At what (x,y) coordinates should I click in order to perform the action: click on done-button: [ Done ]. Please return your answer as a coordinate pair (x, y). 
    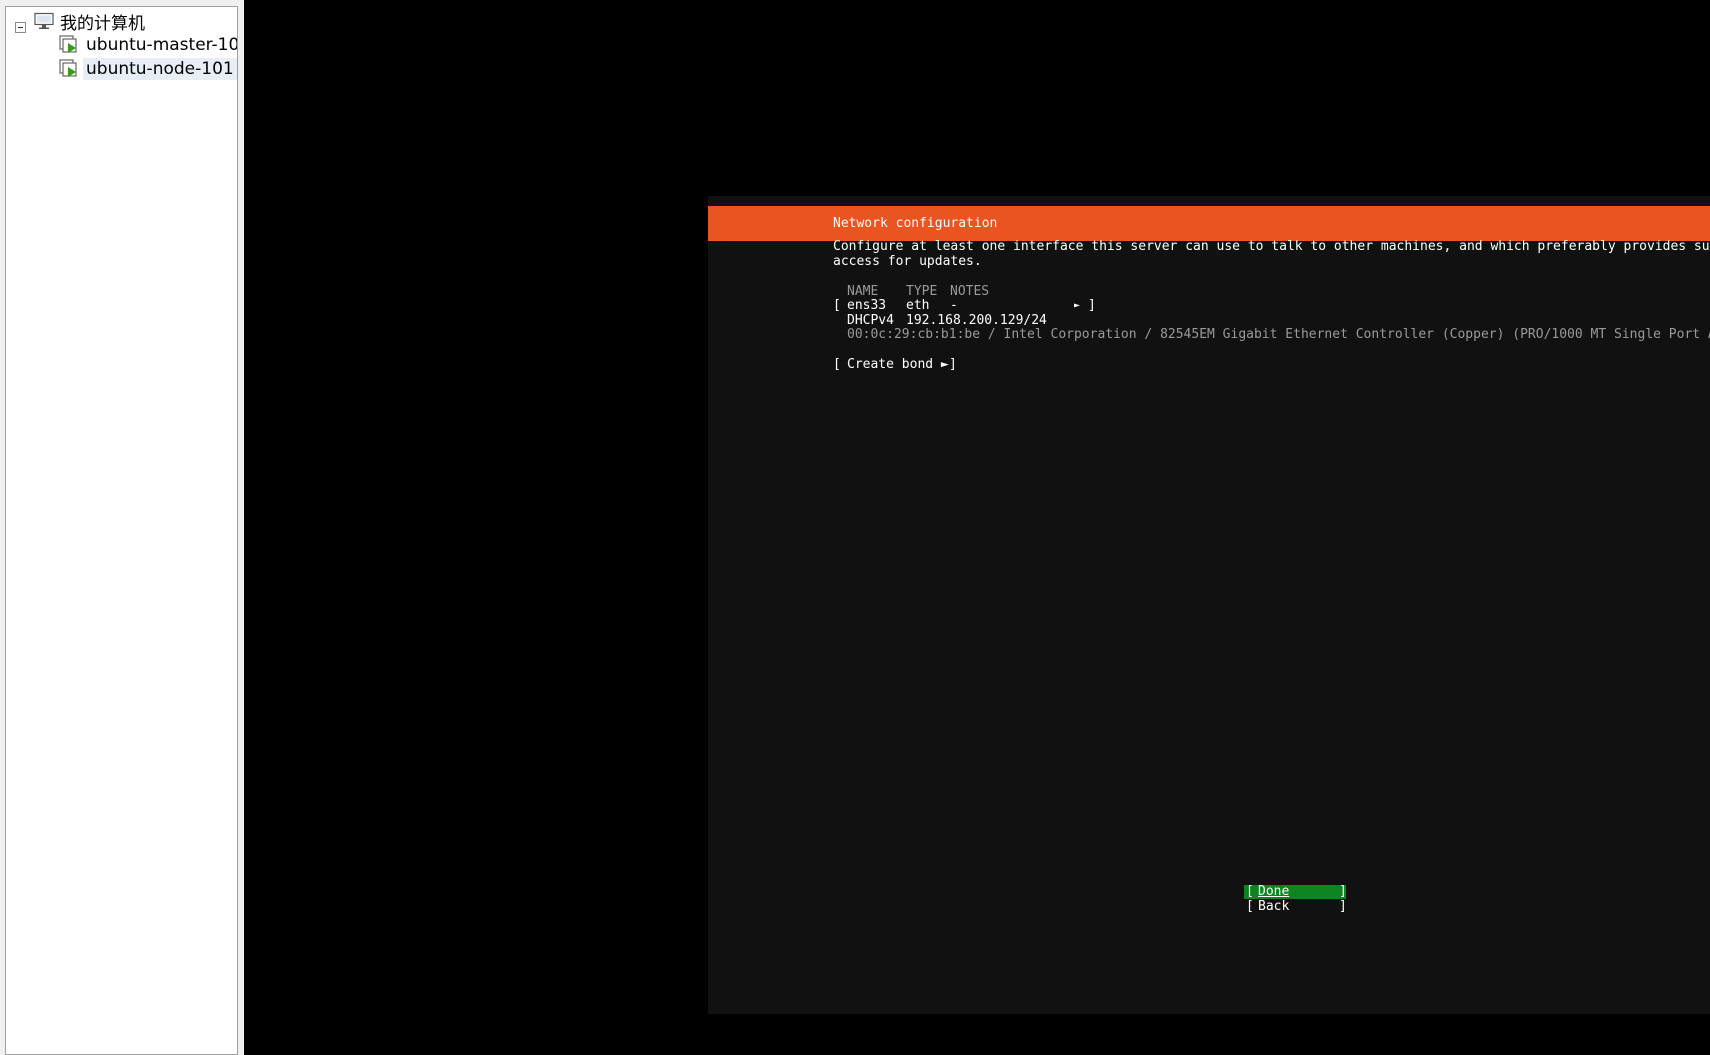
    Looking at the image, I should click on (1295, 891).